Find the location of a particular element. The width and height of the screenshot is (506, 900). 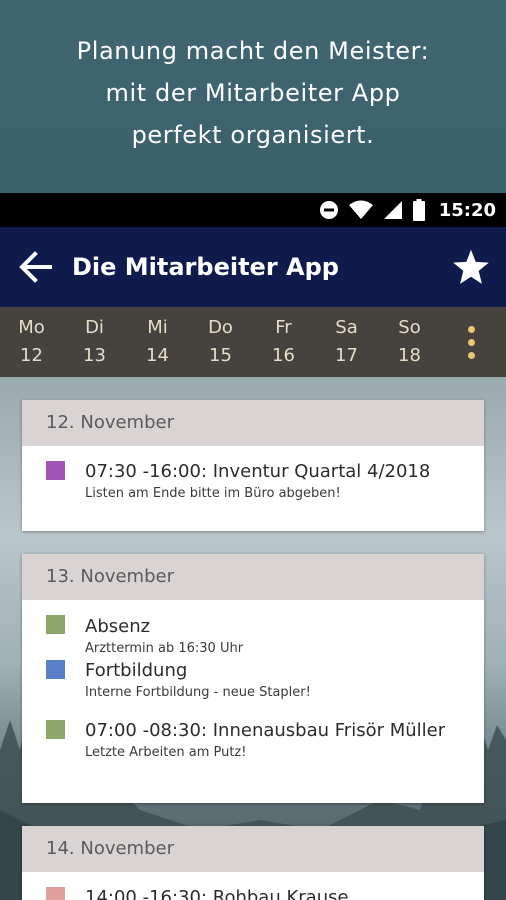

event-subtitle: Listen am Ende bitte im Büro abgeben! is located at coordinates (213, 493).